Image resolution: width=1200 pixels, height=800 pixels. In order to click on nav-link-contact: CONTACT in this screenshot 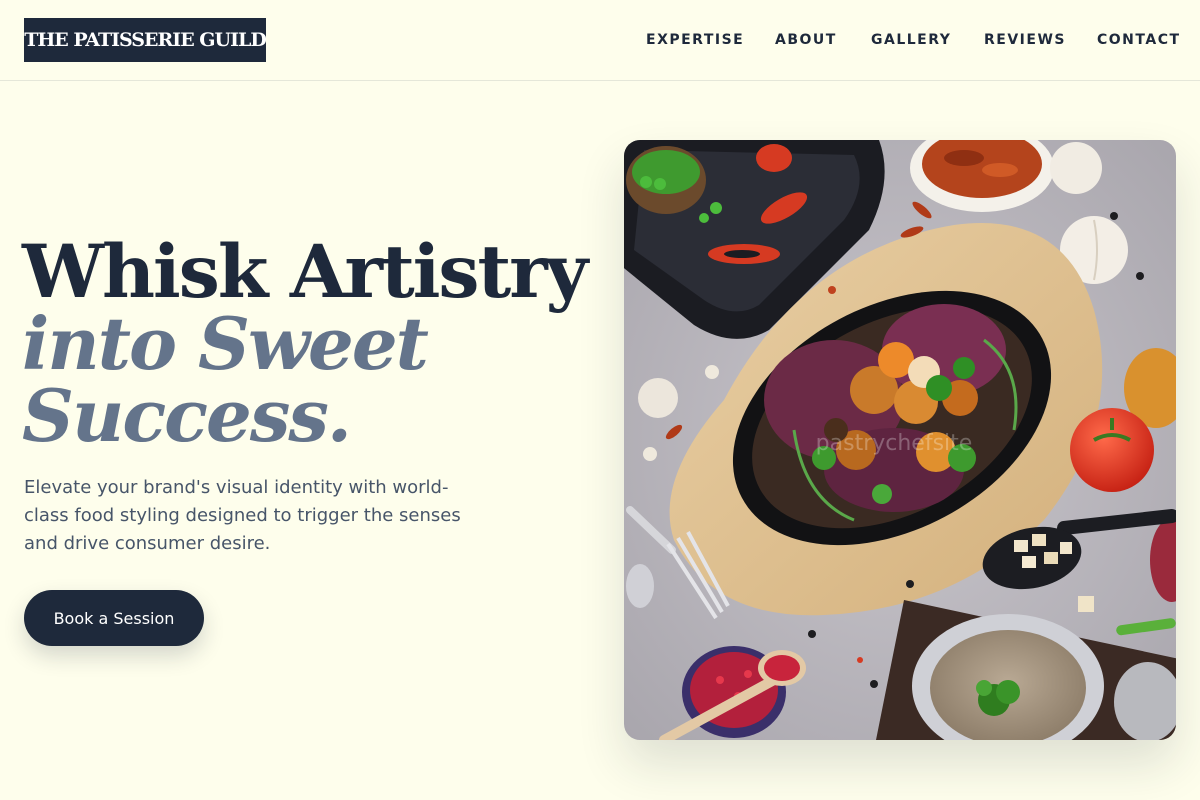, I will do `click(1139, 40)`.